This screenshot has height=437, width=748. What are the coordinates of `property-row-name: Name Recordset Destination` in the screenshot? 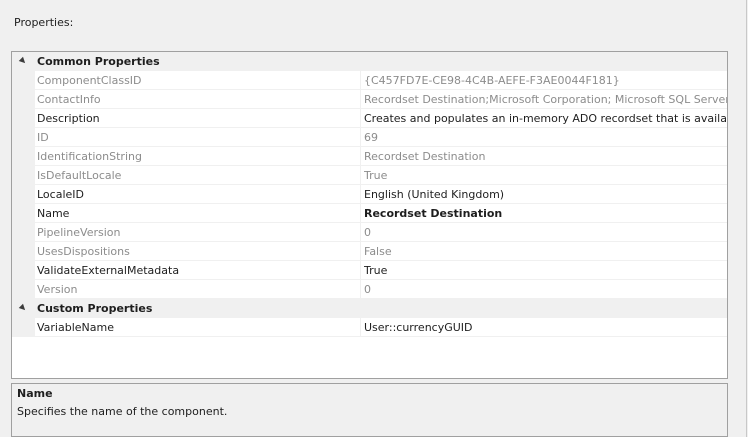 It's located at (369, 213).